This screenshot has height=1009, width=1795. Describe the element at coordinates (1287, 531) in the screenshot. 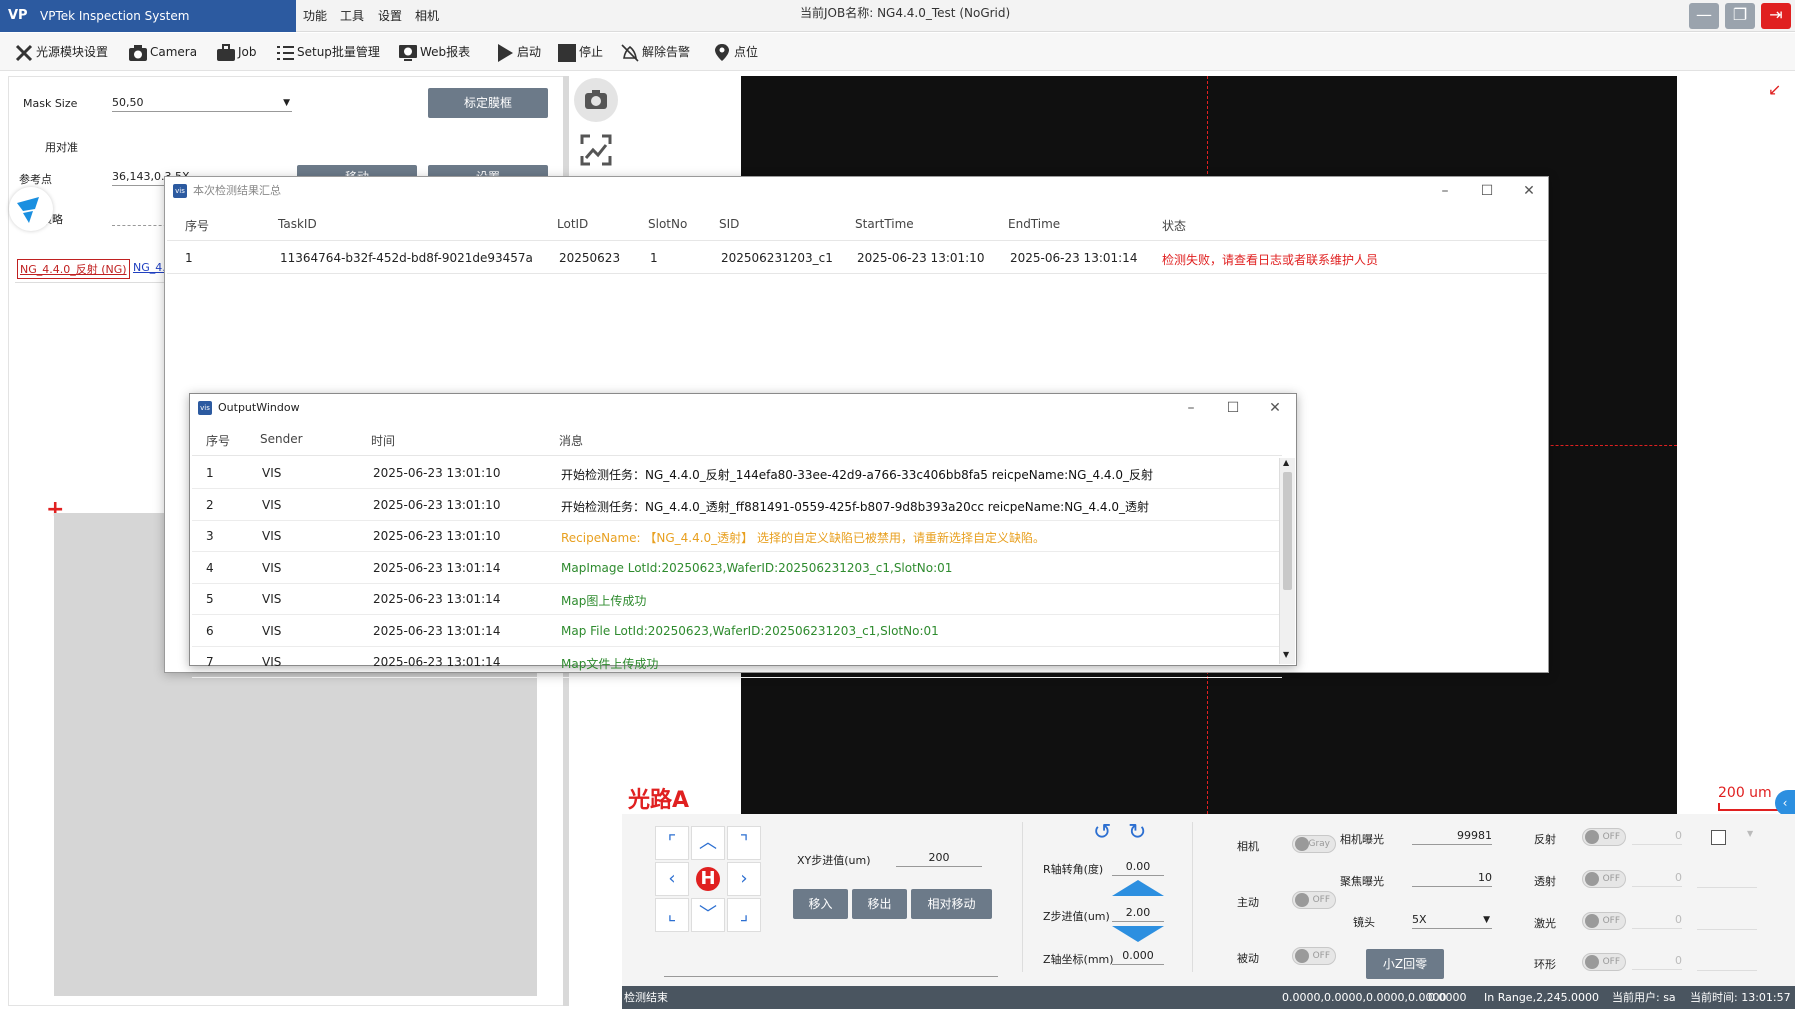

I see `scroll-thumb` at that location.